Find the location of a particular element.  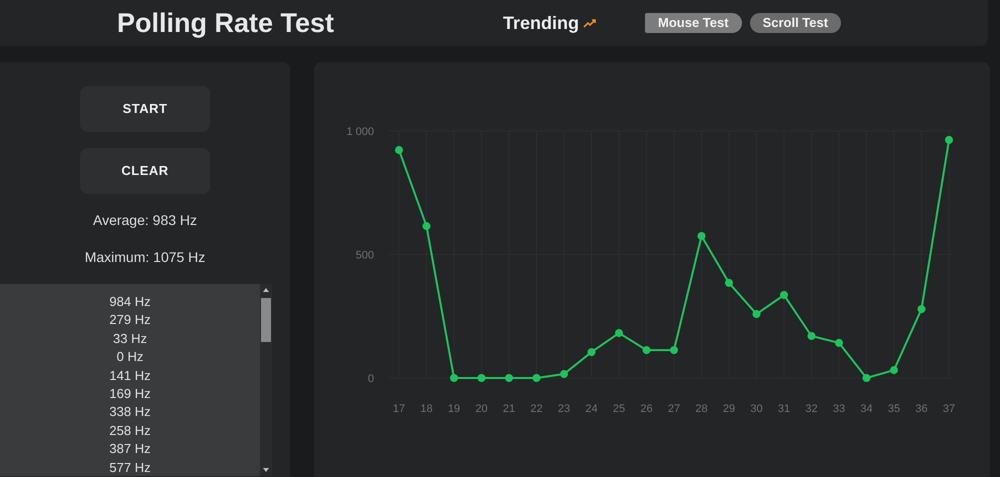

x-axis-label: 30 is located at coordinates (756, 409).